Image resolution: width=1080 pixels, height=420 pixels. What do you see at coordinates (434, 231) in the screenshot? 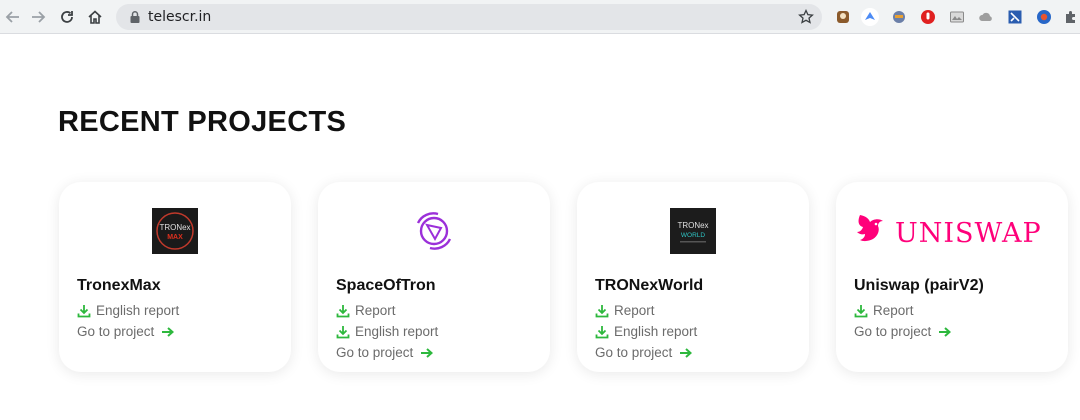
I see `spaceoftron-logo` at bounding box center [434, 231].